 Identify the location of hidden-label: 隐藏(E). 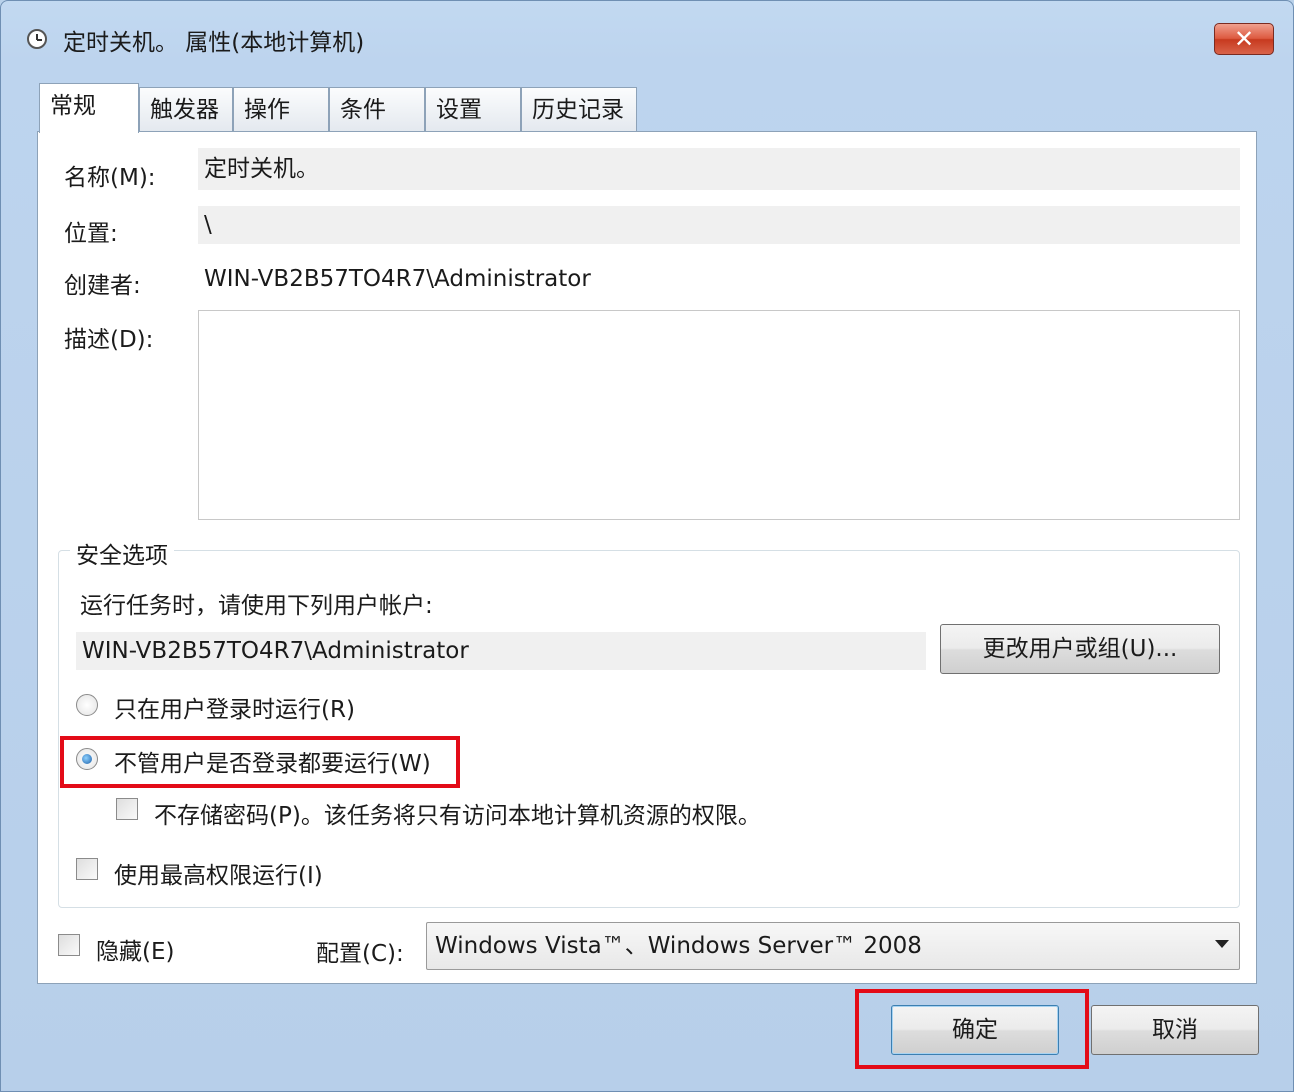
(135, 949).